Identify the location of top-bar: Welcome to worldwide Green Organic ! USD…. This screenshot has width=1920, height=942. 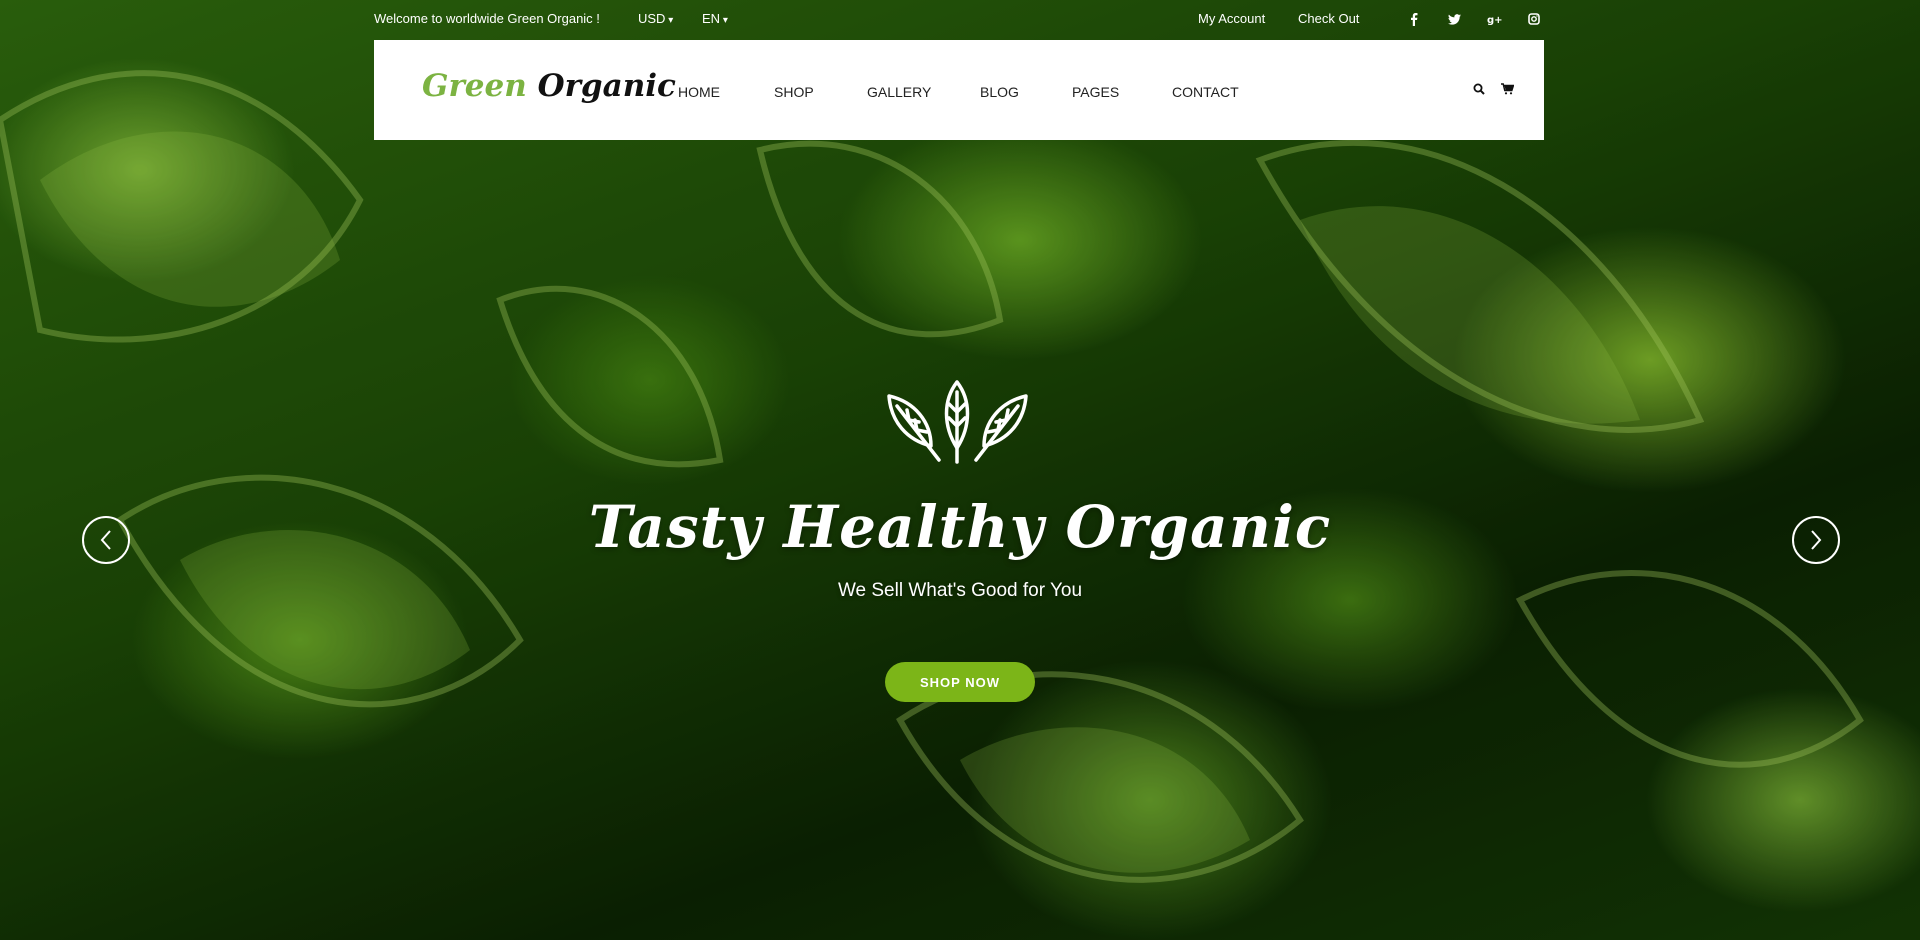
(959, 19).